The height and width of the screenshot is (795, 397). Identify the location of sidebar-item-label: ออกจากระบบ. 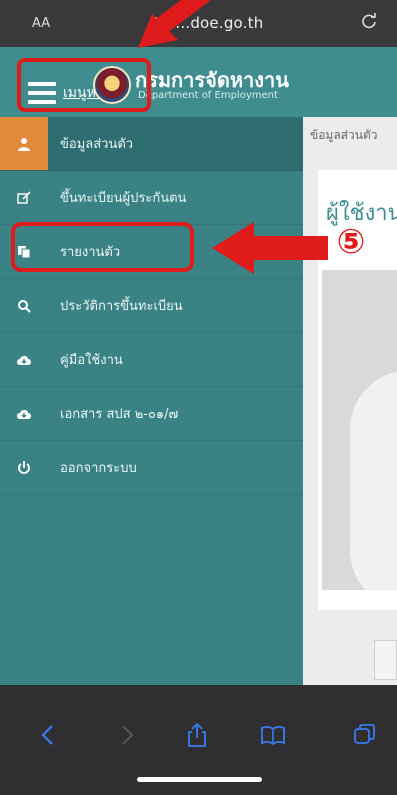
(98, 468).